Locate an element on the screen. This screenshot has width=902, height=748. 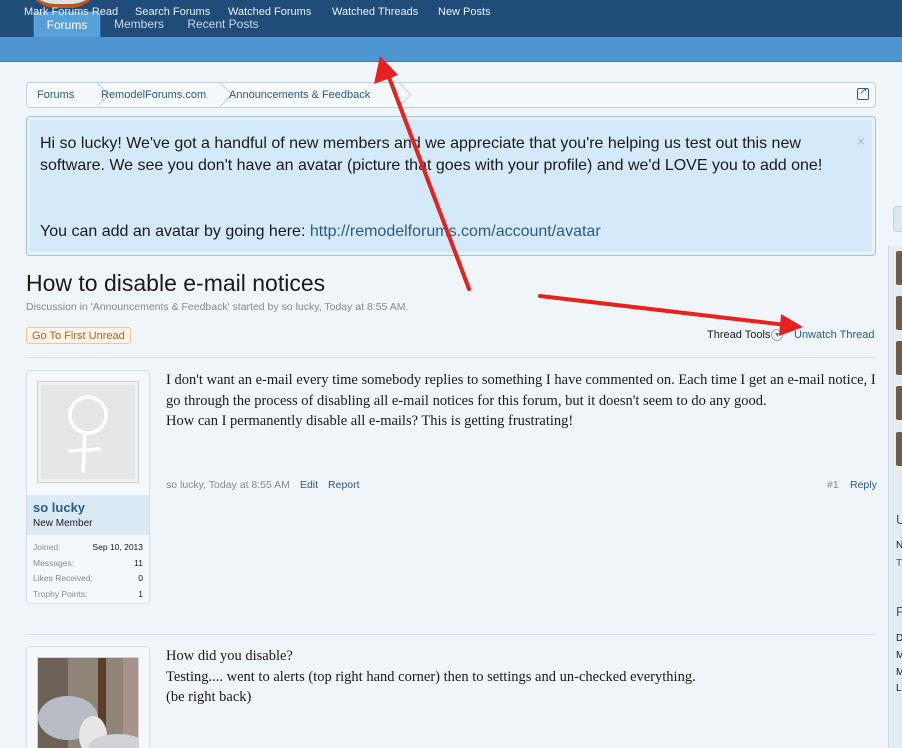
sidebar-heading: F is located at coordinates (899, 611).